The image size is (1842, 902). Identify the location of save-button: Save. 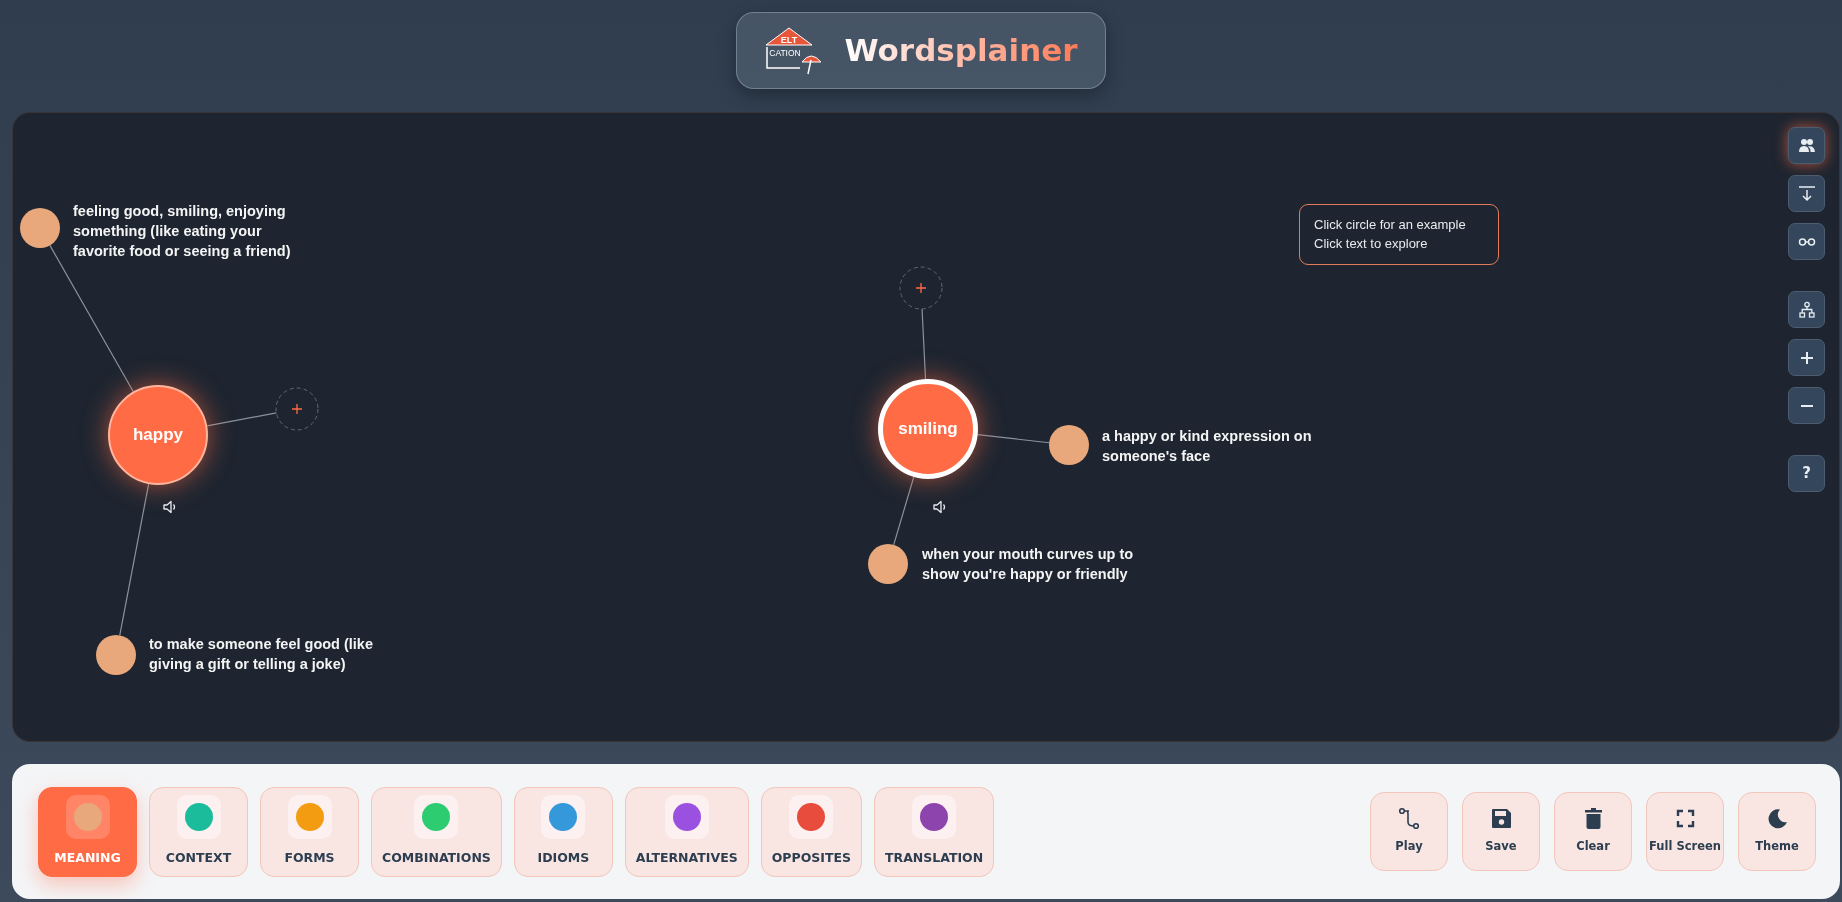
(1501, 831).